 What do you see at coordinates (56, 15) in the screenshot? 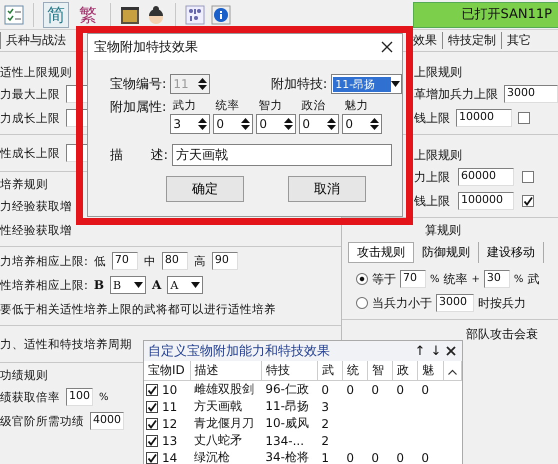
I see `script-button: 简` at bounding box center [56, 15].